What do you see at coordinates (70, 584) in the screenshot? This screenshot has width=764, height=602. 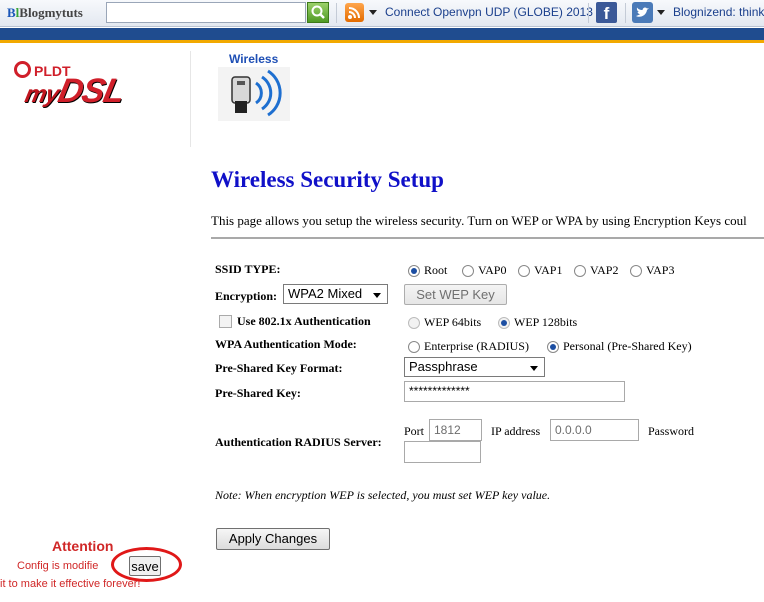 I see `attention-message-2: it to make it effective forever!` at bounding box center [70, 584].